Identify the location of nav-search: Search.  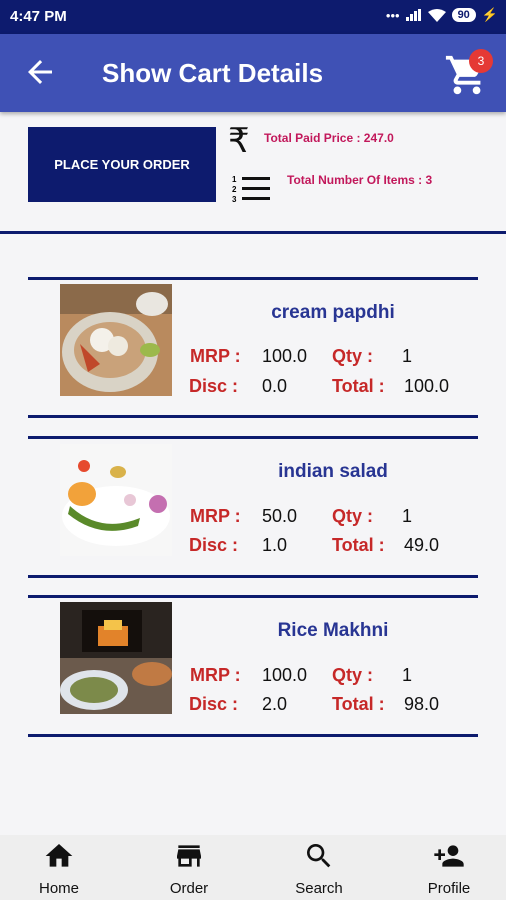
(319, 867).